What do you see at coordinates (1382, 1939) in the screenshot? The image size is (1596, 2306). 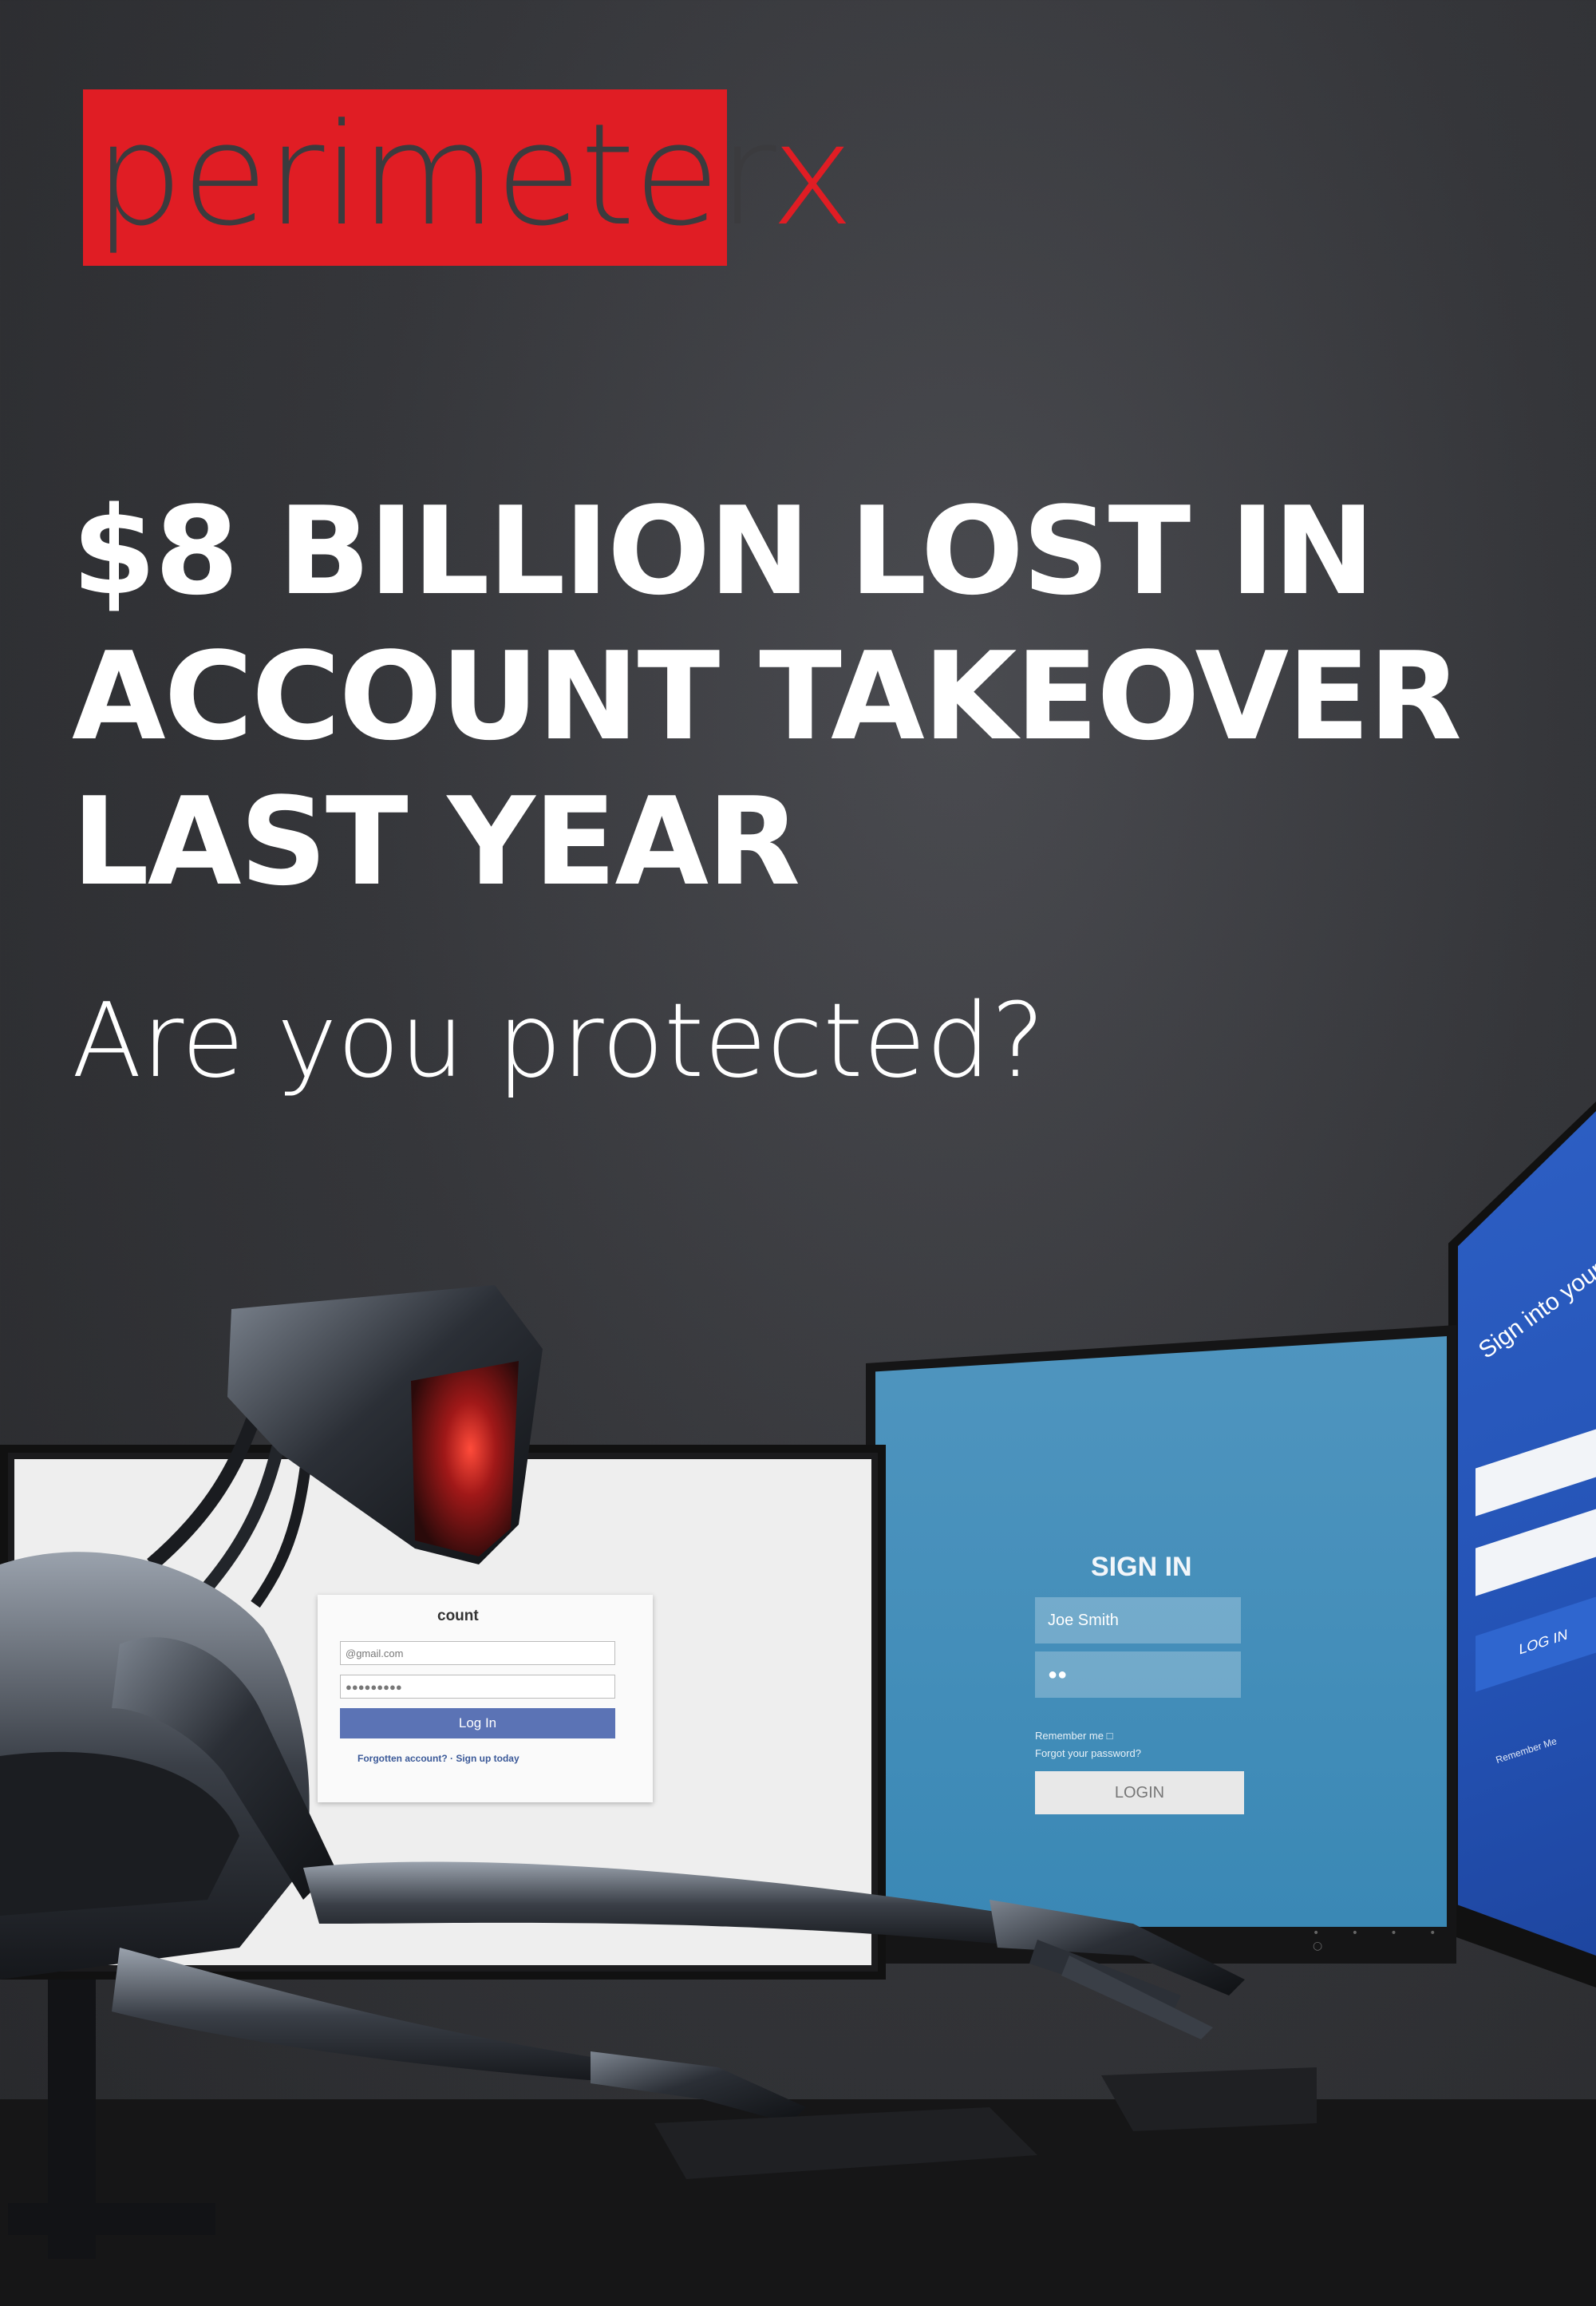 I see `monitor-buttons: • • • • ○` at bounding box center [1382, 1939].